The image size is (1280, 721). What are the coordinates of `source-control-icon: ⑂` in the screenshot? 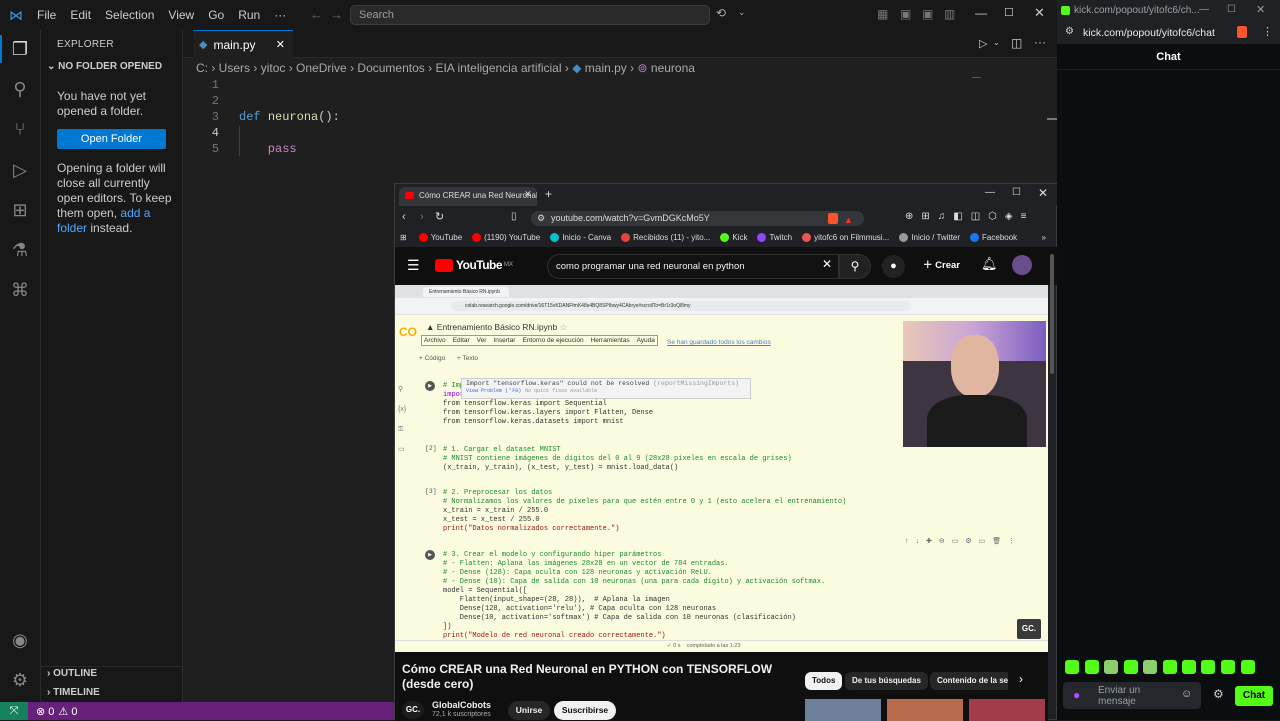 It's located at (20, 129).